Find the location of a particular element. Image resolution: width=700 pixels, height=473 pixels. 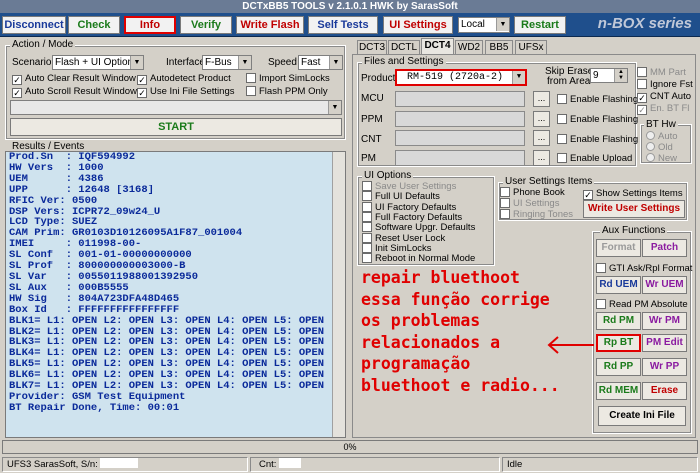

check-button: Check is located at coordinates (94, 25).